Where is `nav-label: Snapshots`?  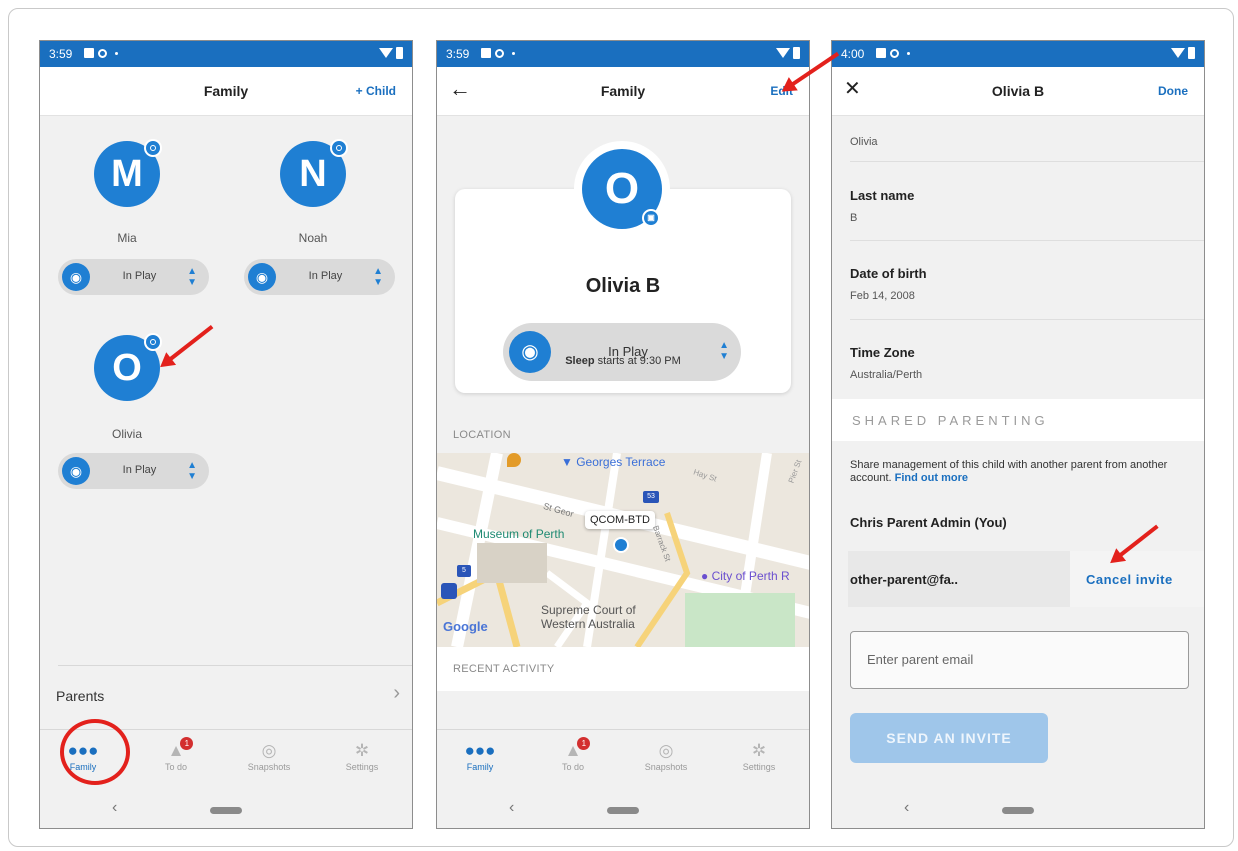
nav-label: Snapshots is located at coordinates (666, 767).